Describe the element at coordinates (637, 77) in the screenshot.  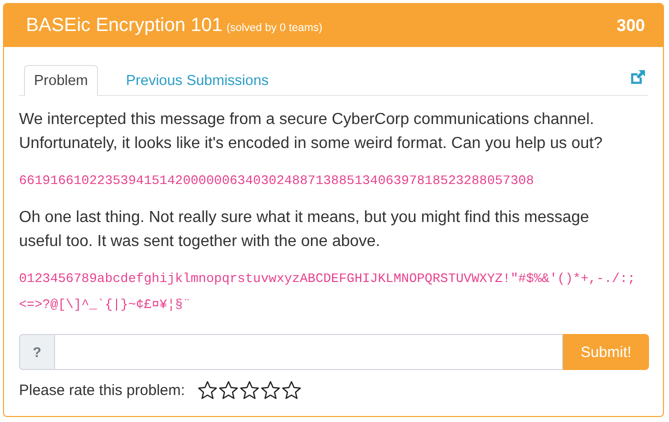
I see `external-link-icon` at that location.